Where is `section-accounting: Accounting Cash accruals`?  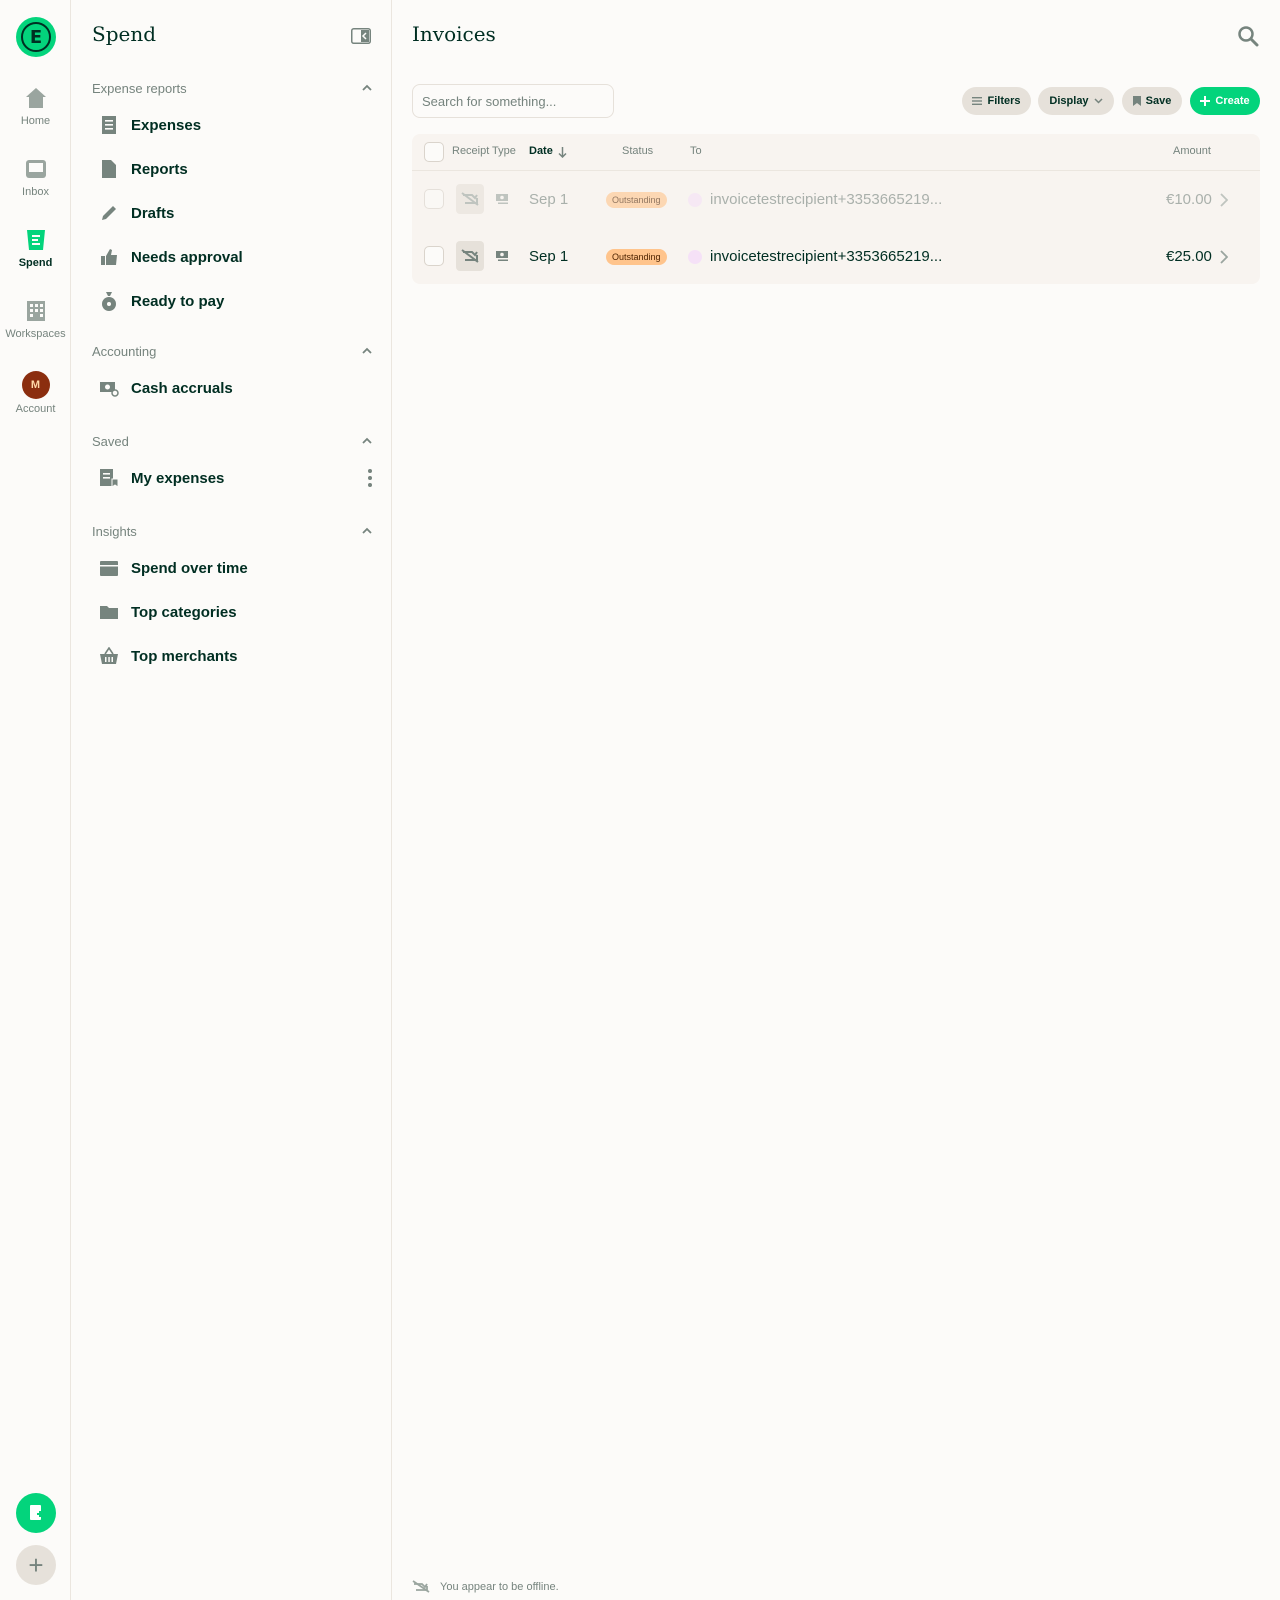
section-accounting: Accounting Cash accruals is located at coordinates (232, 375).